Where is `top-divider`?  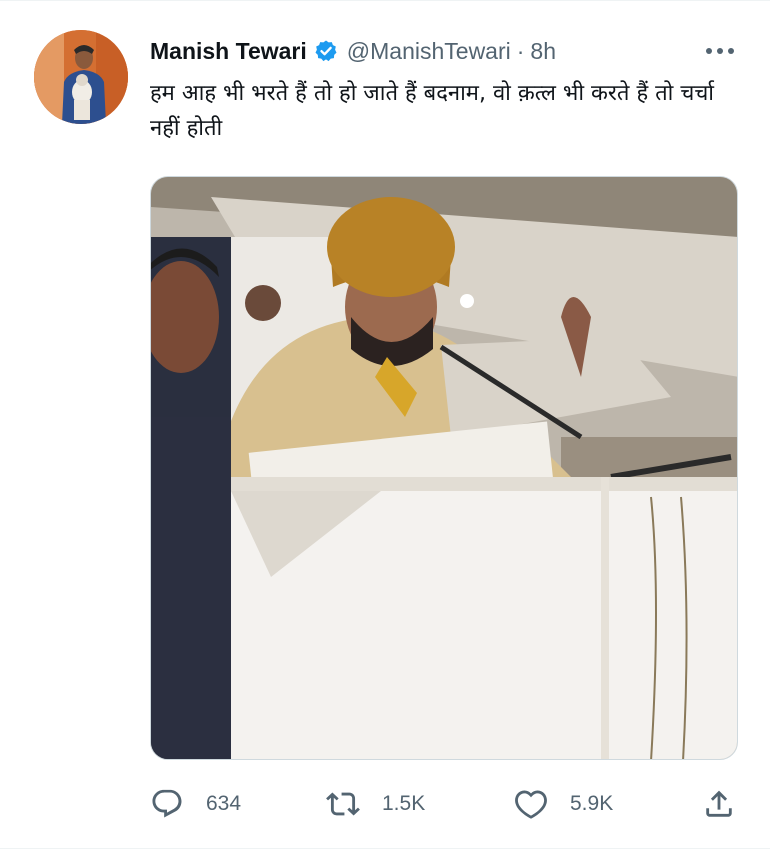 top-divider is located at coordinates (385, 0).